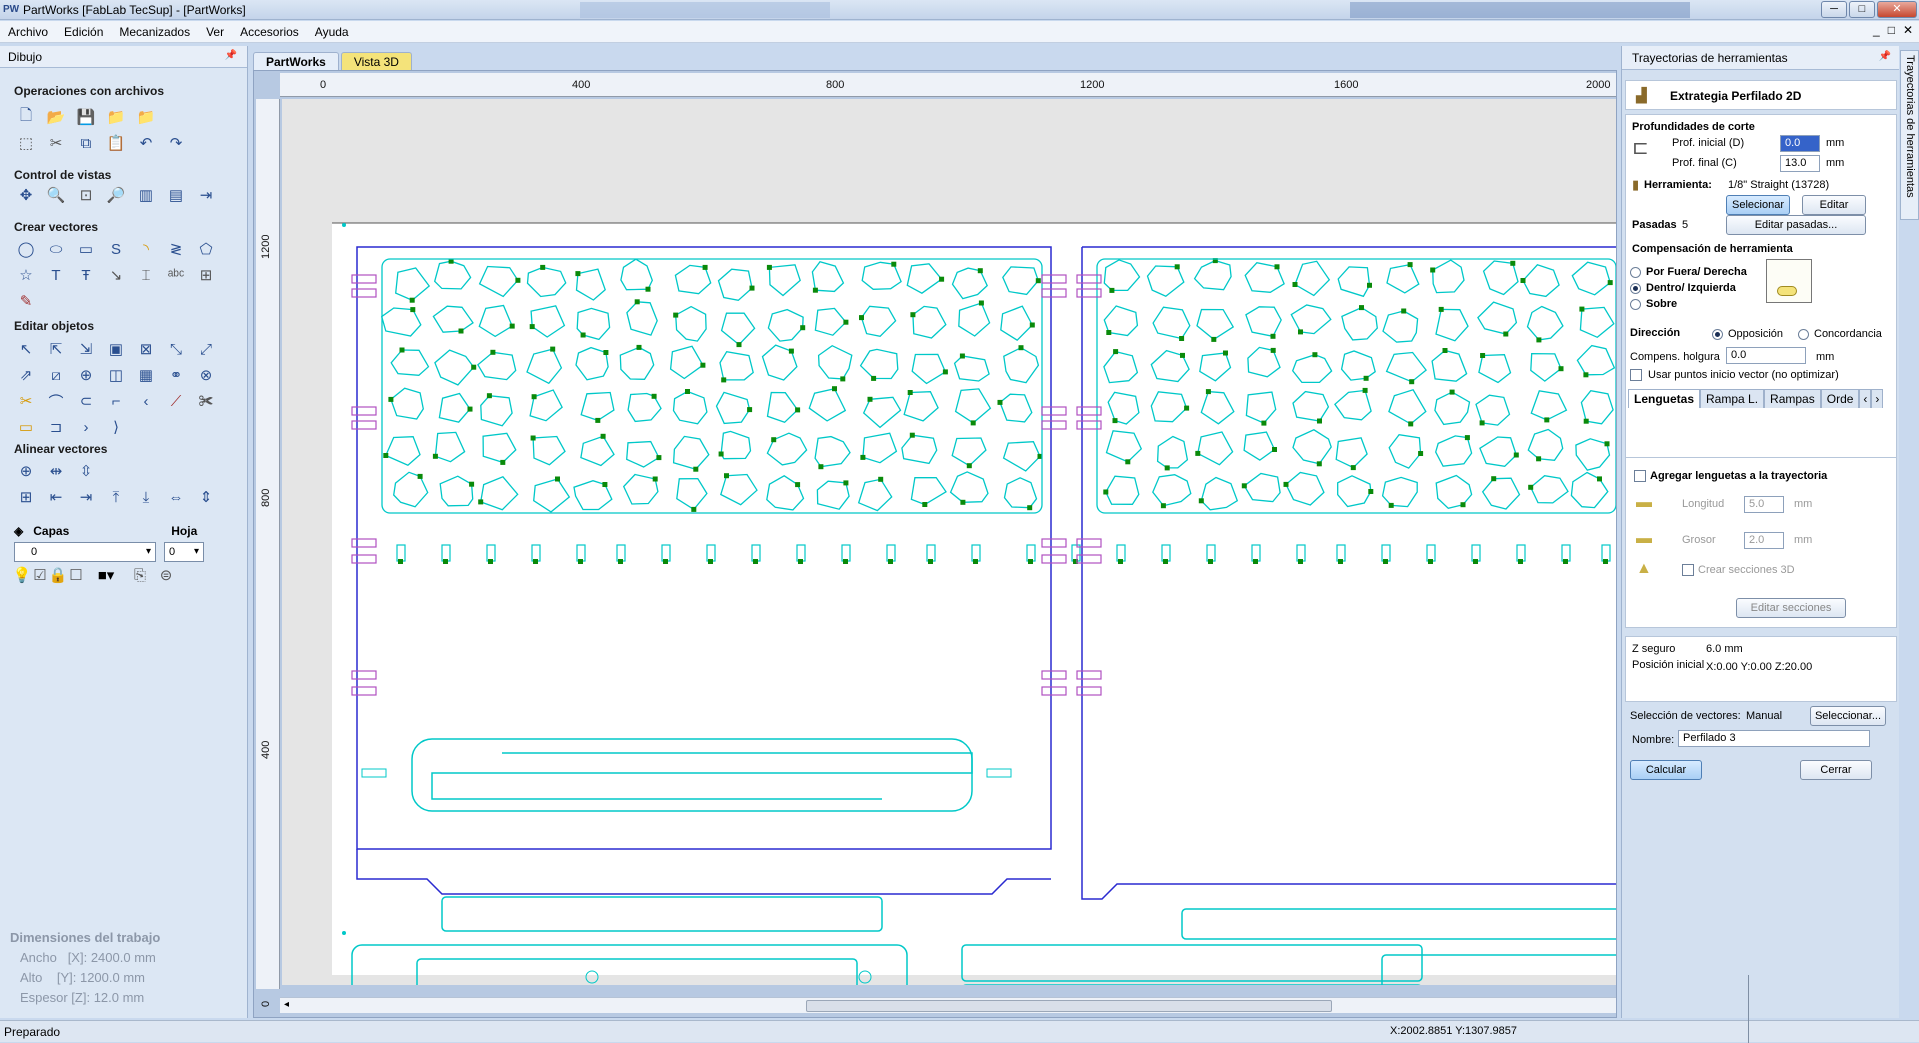 The height and width of the screenshot is (1043, 1919). Describe the element at coordinates (76, 575) in the screenshot. I see `layer-box-icon: ☐` at that location.